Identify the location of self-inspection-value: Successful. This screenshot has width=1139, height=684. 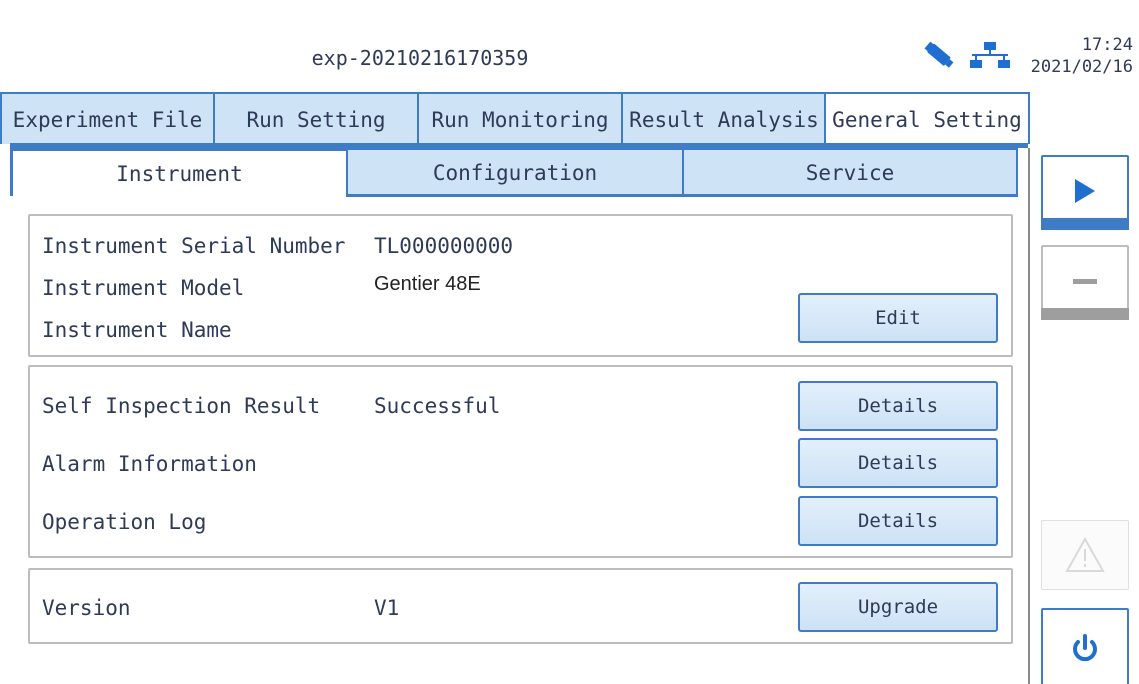
(437, 406).